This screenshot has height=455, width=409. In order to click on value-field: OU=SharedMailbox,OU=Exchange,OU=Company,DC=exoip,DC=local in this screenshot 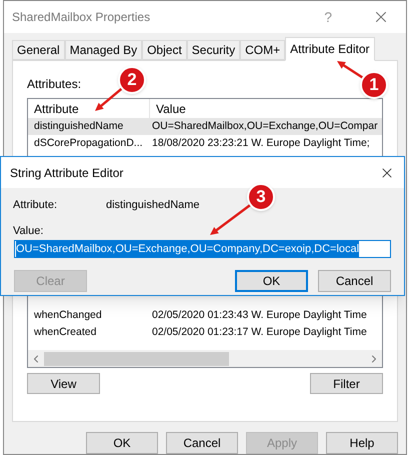, I will do `click(202, 249)`.